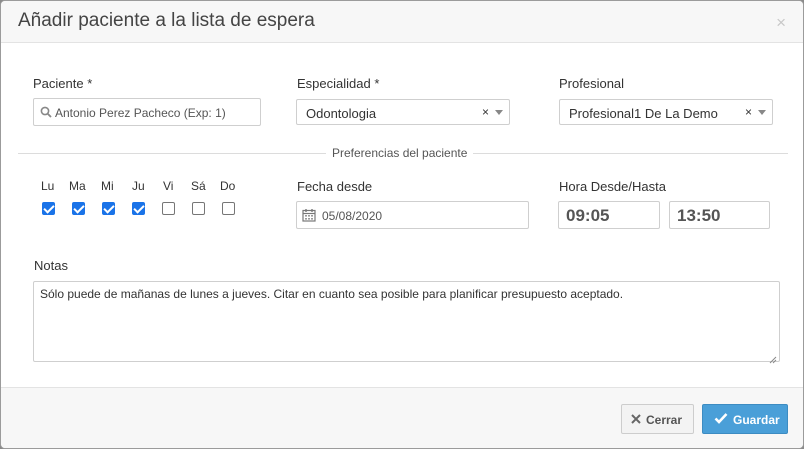 This screenshot has height=449, width=804. Describe the element at coordinates (309, 216) in the screenshot. I see `calendar-icon` at that location.